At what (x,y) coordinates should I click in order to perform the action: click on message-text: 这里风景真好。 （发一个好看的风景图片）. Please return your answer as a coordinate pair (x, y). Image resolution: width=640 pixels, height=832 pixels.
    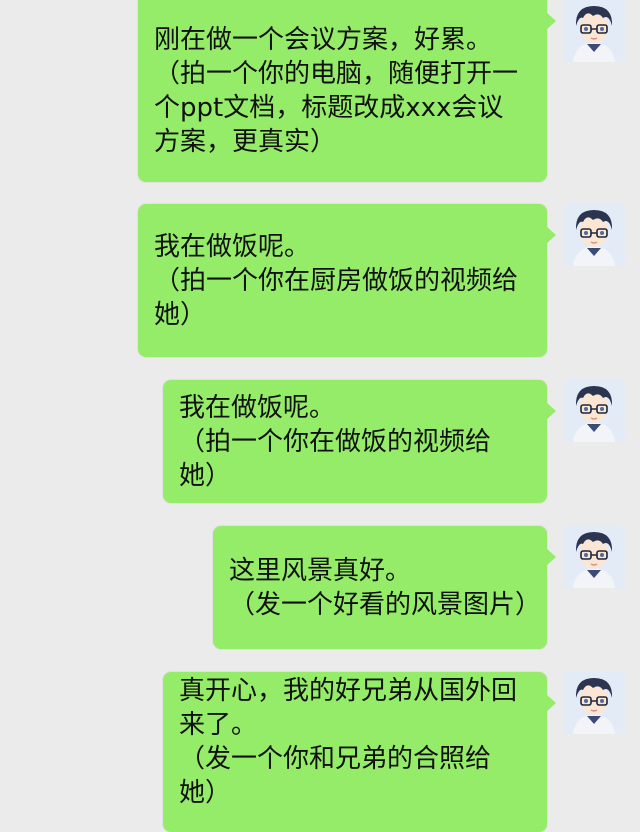
    Looking at the image, I should click on (385, 587).